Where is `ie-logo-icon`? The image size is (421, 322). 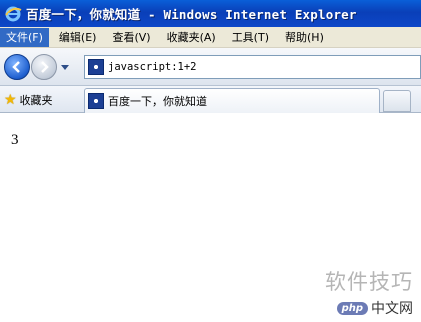
ie-logo-icon is located at coordinates (13, 13).